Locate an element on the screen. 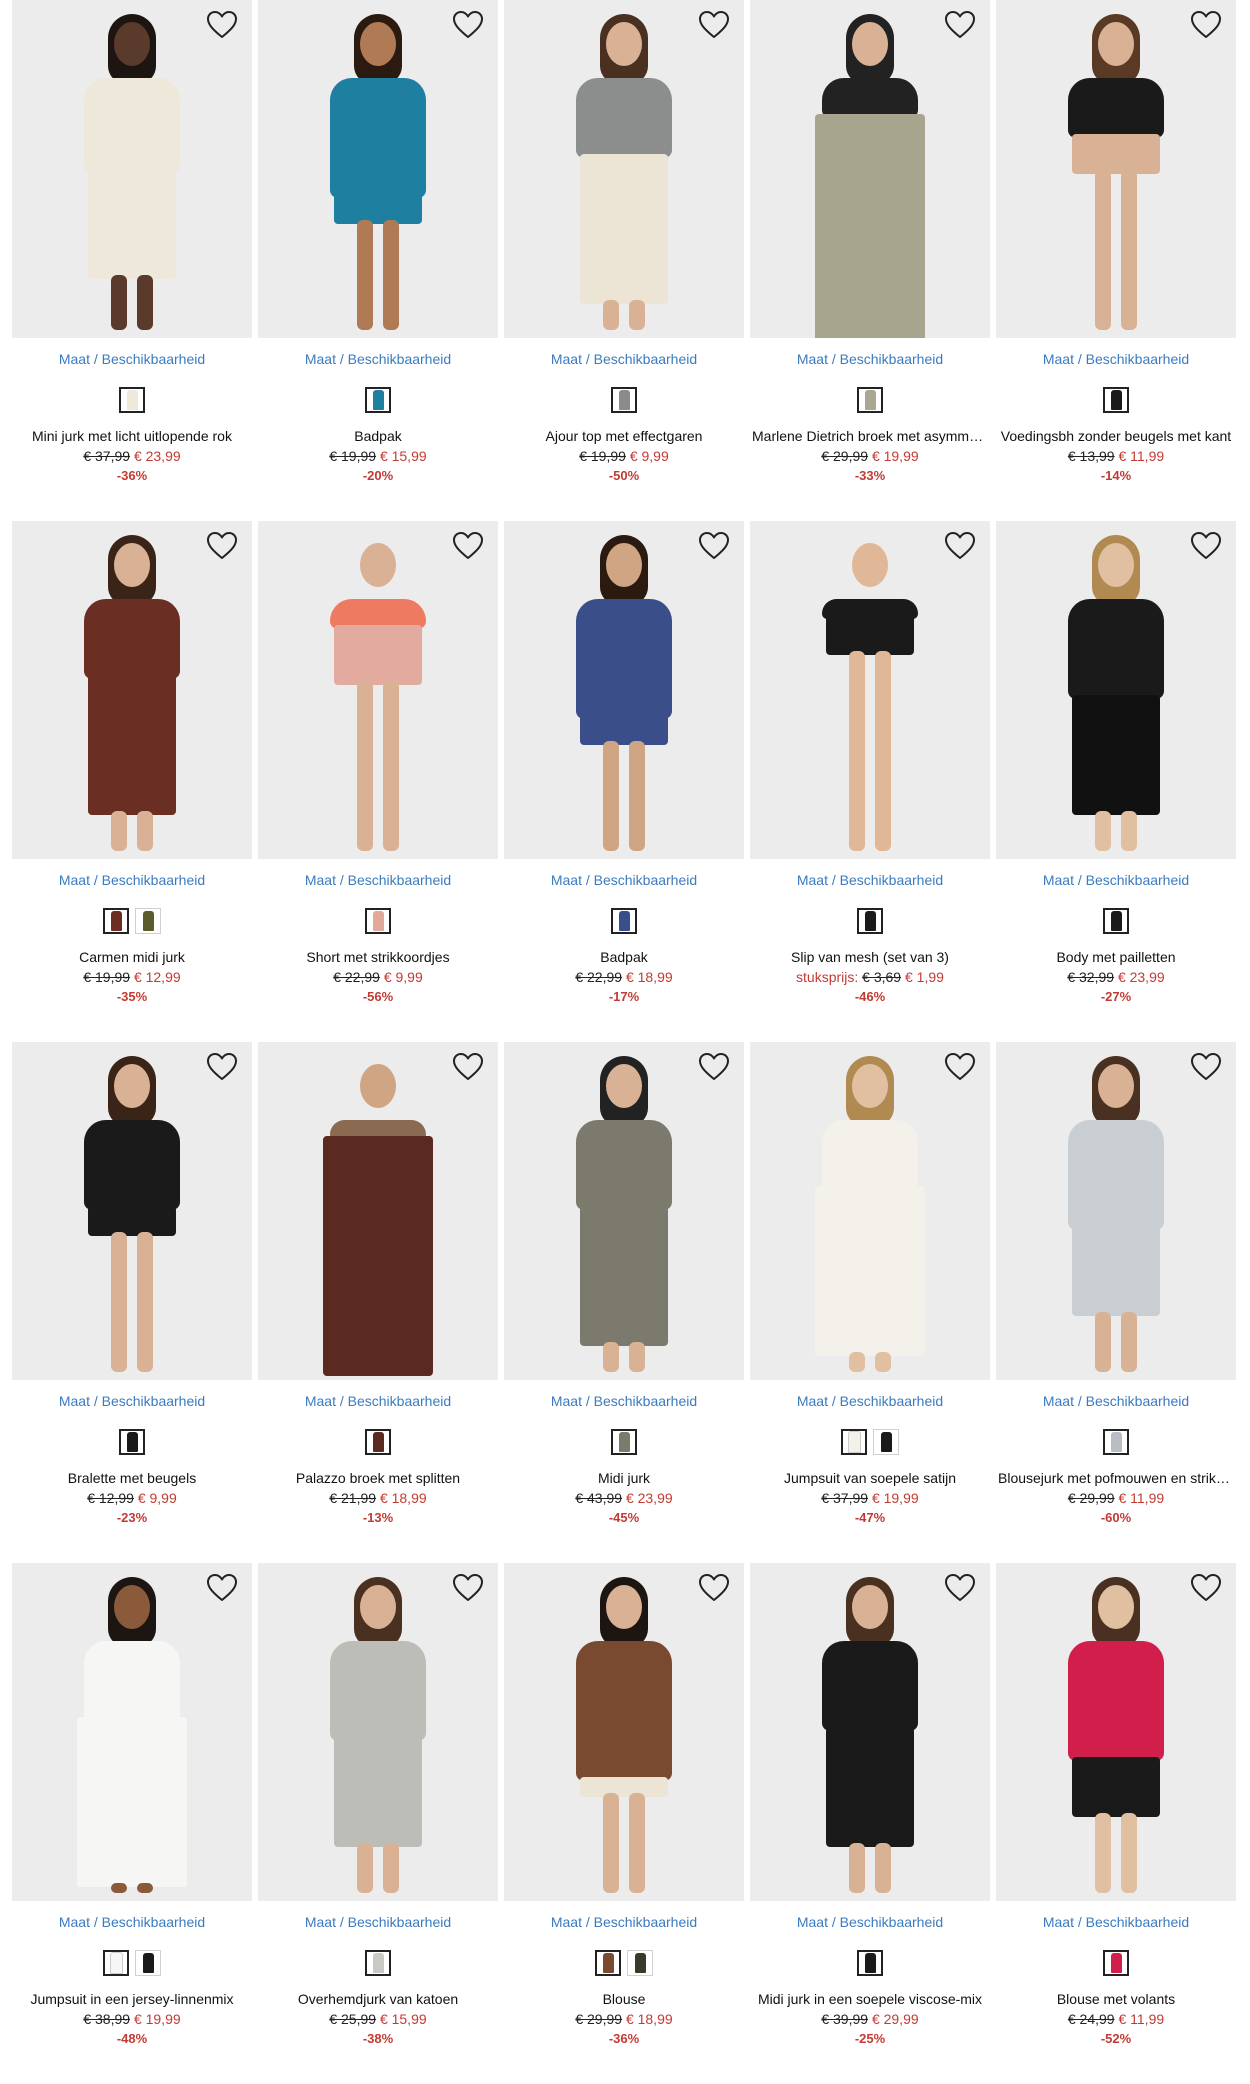 The height and width of the screenshot is (2084, 1250). product-name: Jumpsuit van soepele satijn is located at coordinates (870, 1478).